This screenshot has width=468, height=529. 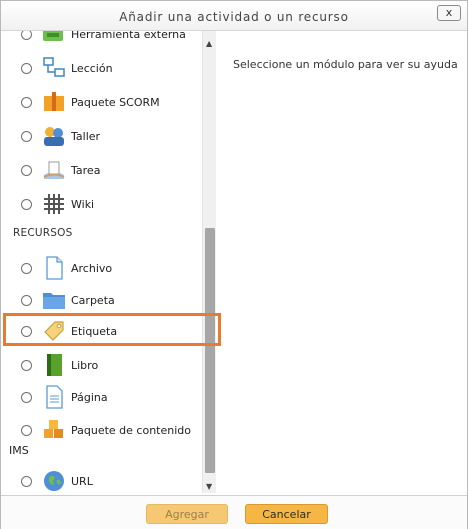 What do you see at coordinates (43, 233) in the screenshot?
I see `resources-heading: RECURSOS` at bounding box center [43, 233].